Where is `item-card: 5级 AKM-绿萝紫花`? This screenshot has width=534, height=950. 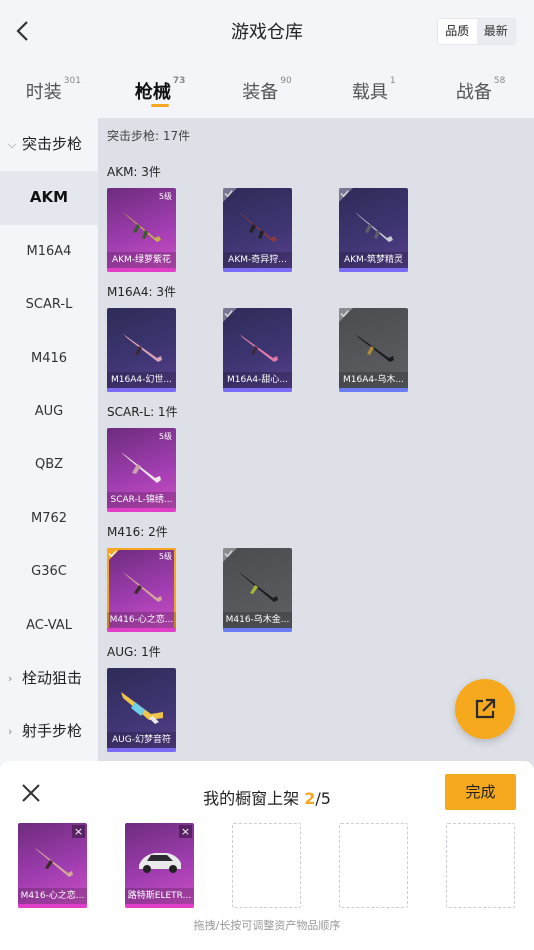 item-card: 5级 AKM-绿萝紫花 is located at coordinates (141, 230).